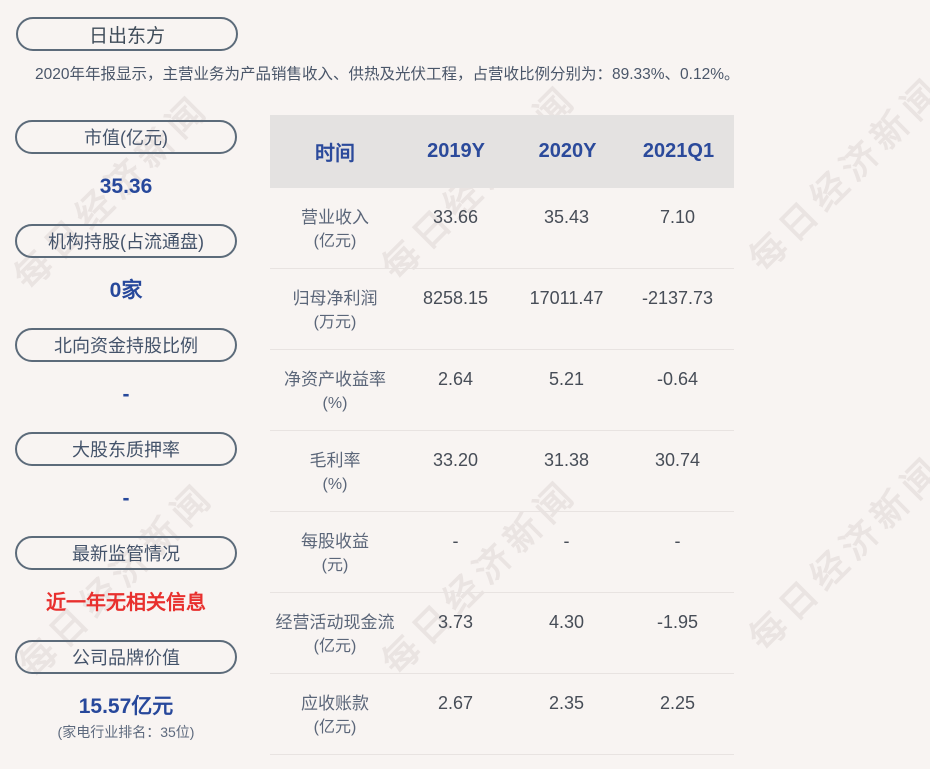  I want to click on metric-label: 机构持股(占流通盘), so click(126, 242).